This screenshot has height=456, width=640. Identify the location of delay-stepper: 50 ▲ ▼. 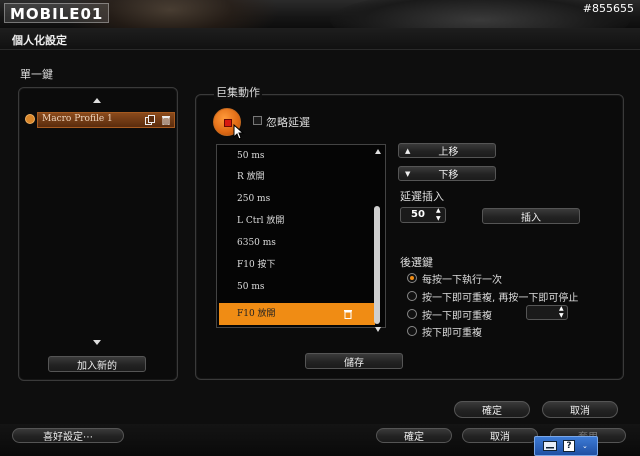
(423, 215).